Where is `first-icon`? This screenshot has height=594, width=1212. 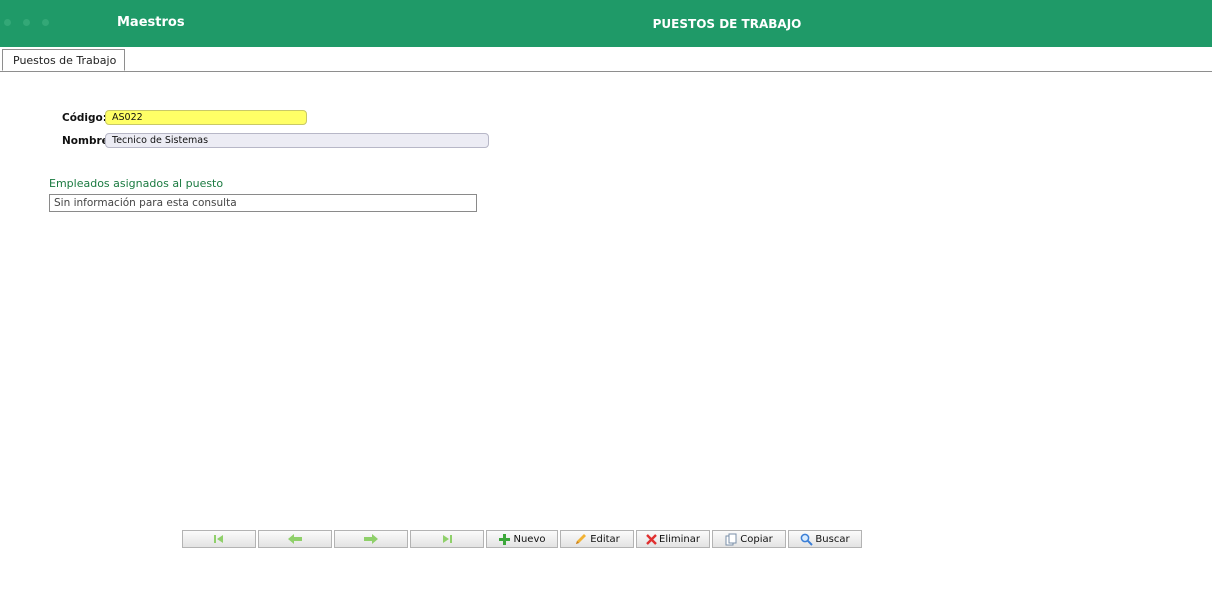 first-icon is located at coordinates (219, 539).